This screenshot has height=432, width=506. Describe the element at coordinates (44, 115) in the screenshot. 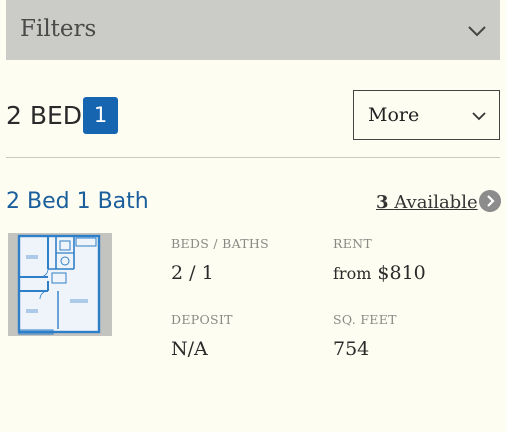

I see `bed-group-heading: 2 BED` at that location.